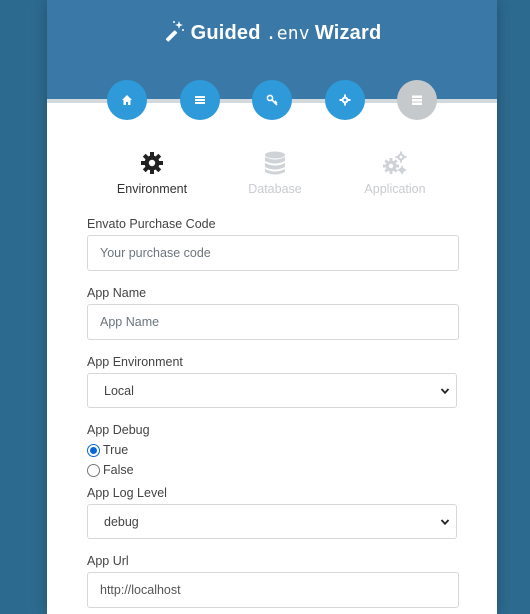 Image resolution: width=530 pixels, height=614 pixels. I want to click on tab-application: Application, so click(395, 173).